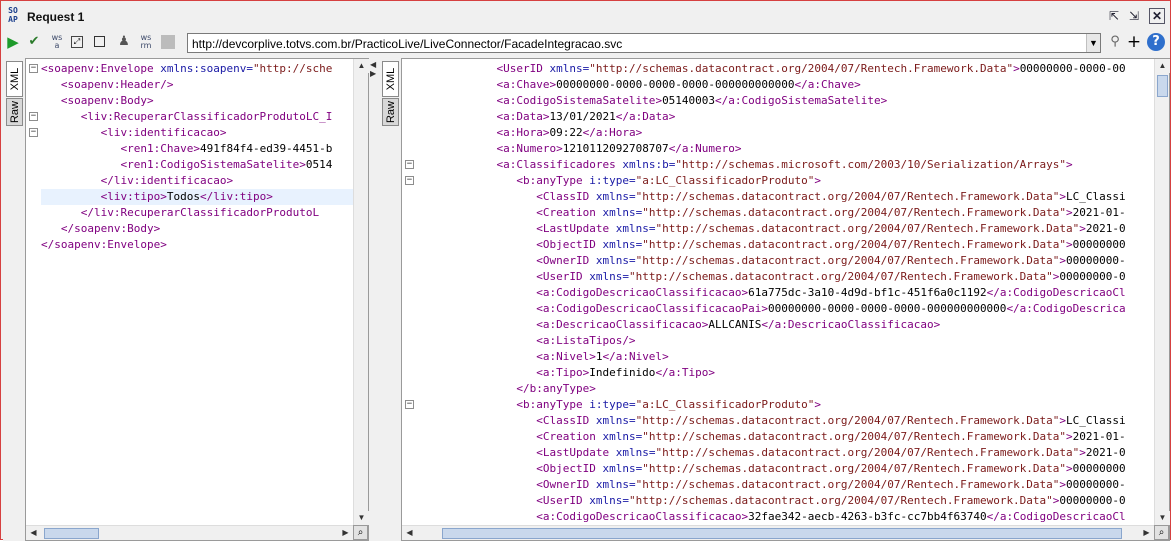 The height and width of the screenshot is (541, 1171). I want to click on request-hscroll: ◀ ▶, so click(189, 532).